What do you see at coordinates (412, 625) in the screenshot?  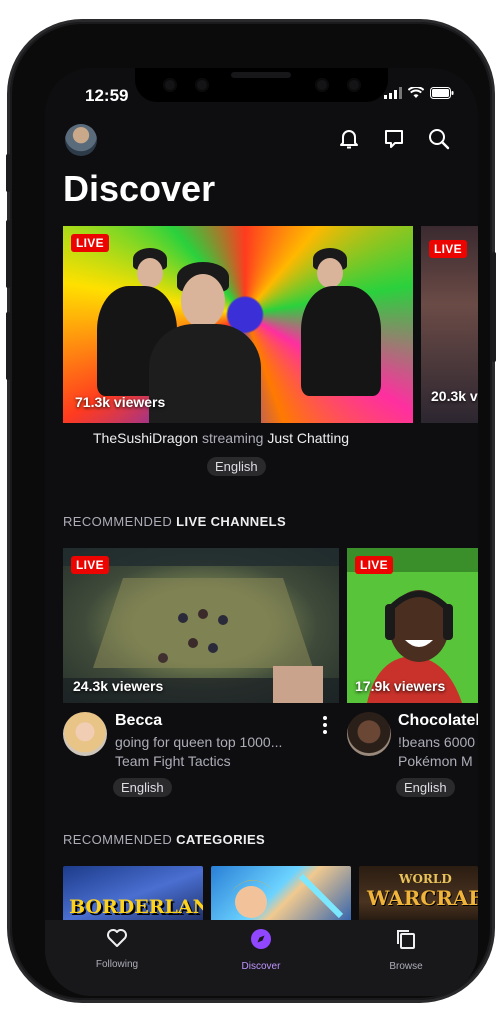 I see `channel-thumbnail: LIVE 17.9k viewers` at bounding box center [412, 625].